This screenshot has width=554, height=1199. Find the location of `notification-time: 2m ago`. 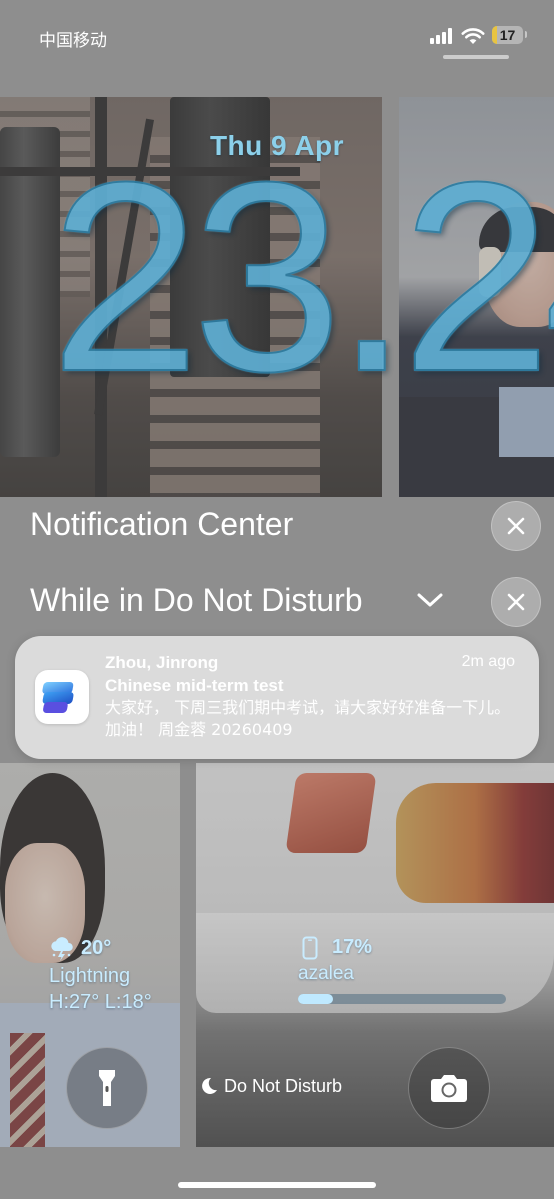

notification-time: 2m ago is located at coordinates (488, 661).